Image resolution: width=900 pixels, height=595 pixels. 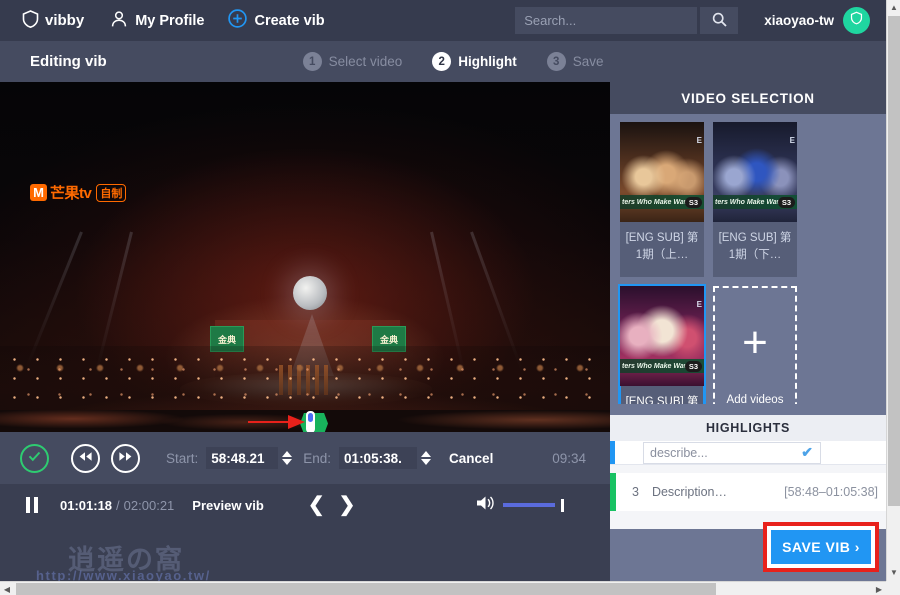 I want to click on step-number: 2, so click(x=442, y=61).